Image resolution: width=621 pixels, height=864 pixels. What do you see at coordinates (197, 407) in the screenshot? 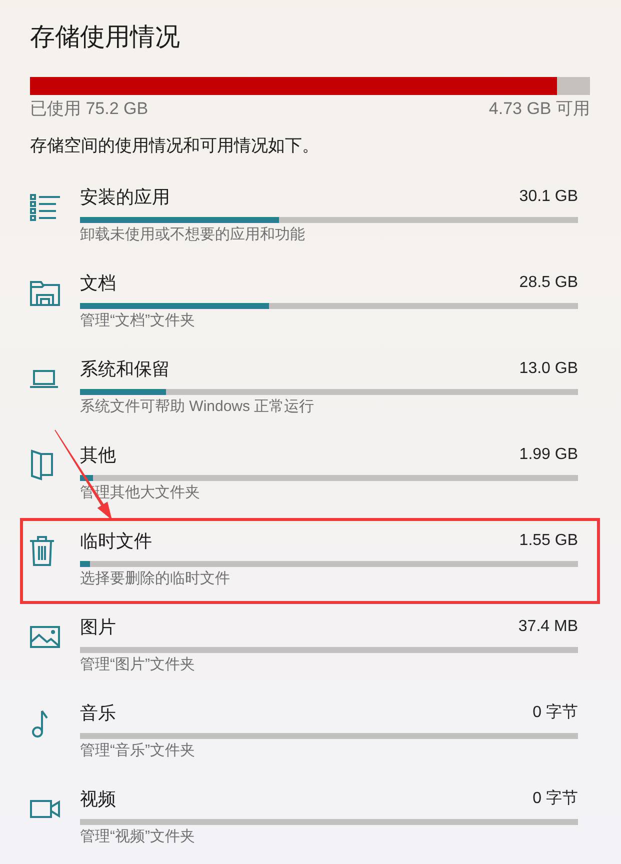
I see `category-description: 系统文件可帮助 Windows 正常运行` at bounding box center [197, 407].